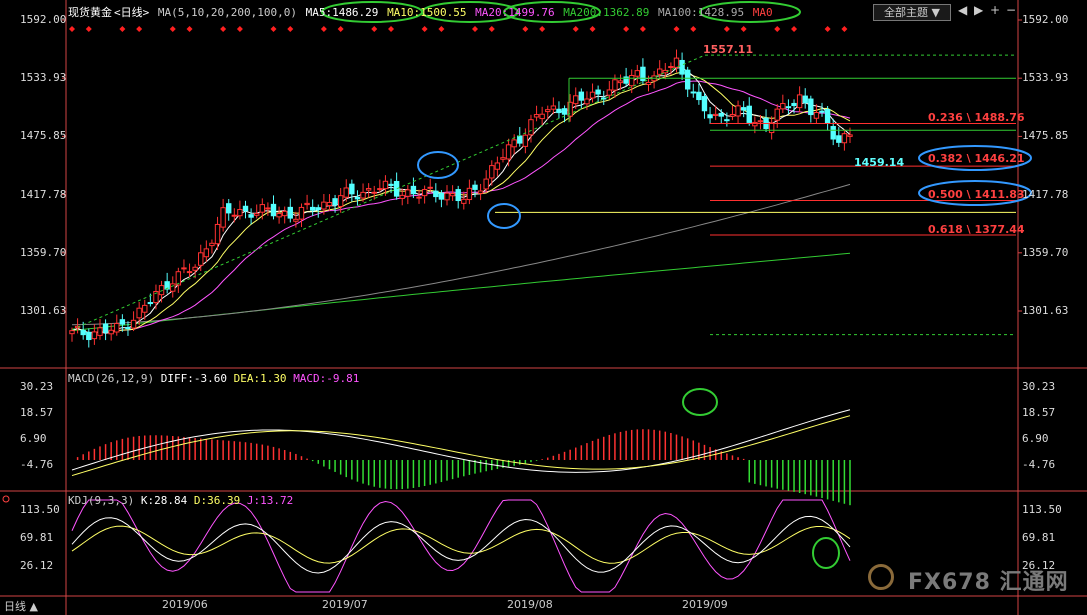 Image resolution: width=1087 pixels, height=615 pixels. Describe the element at coordinates (40, 509) in the screenshot. I see `kdj-axis-label-left-0: 113.50` at that location.